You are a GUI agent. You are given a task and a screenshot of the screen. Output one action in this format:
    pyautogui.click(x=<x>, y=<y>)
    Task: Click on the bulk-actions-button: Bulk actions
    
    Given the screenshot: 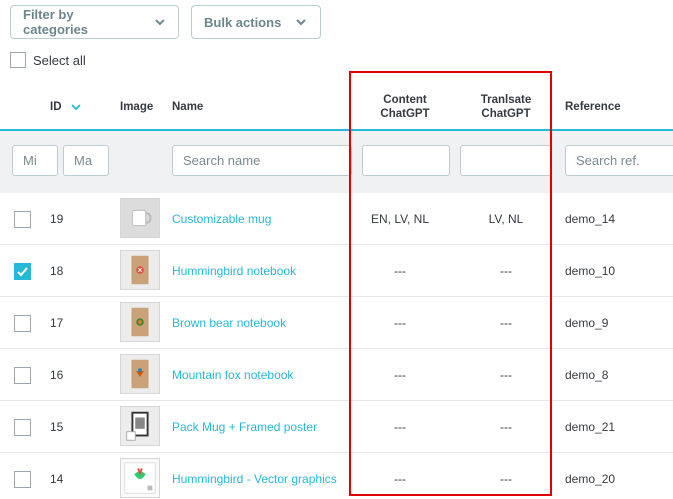 What is the action you would take?
    pyautogui.click(x=256, y=22)
    